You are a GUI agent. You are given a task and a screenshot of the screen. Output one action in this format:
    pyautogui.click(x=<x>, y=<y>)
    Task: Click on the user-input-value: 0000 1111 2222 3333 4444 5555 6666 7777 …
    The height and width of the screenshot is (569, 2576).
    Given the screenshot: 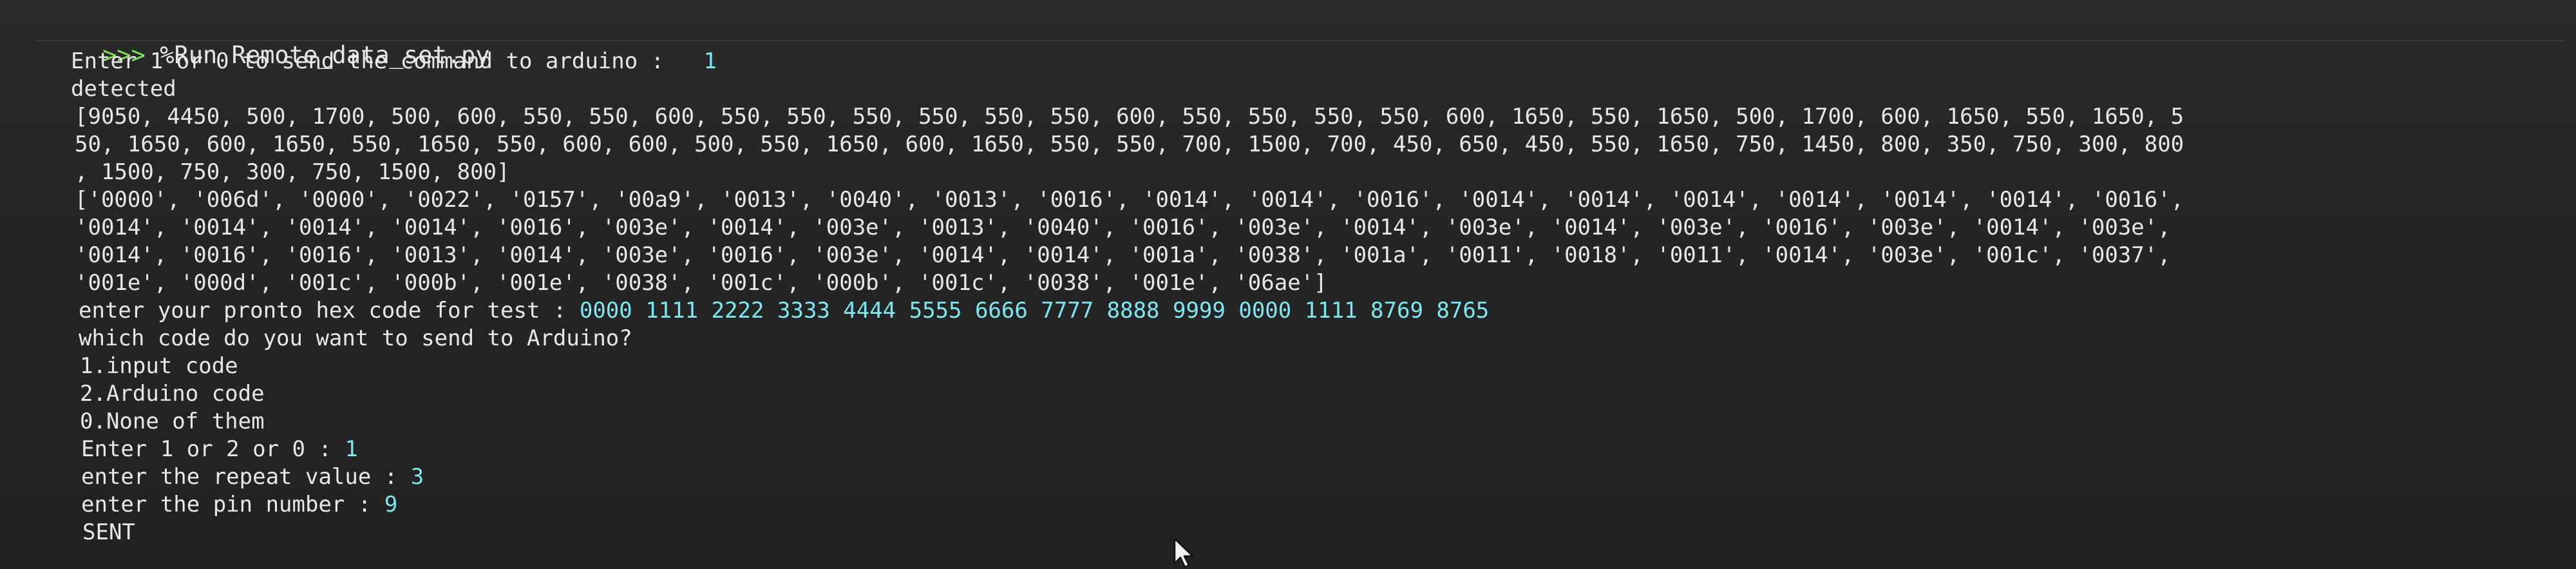 What is the action you would take?
    pyautogui.click(x=1034, y=310)
    